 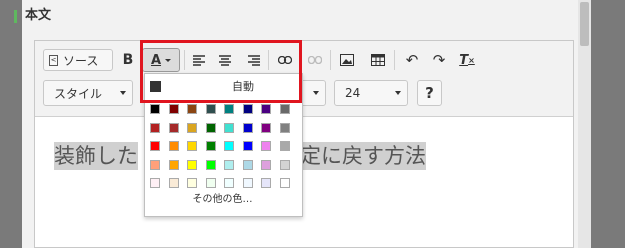 I want to click on scrollbar-thumb, so click(x=584, y=24).